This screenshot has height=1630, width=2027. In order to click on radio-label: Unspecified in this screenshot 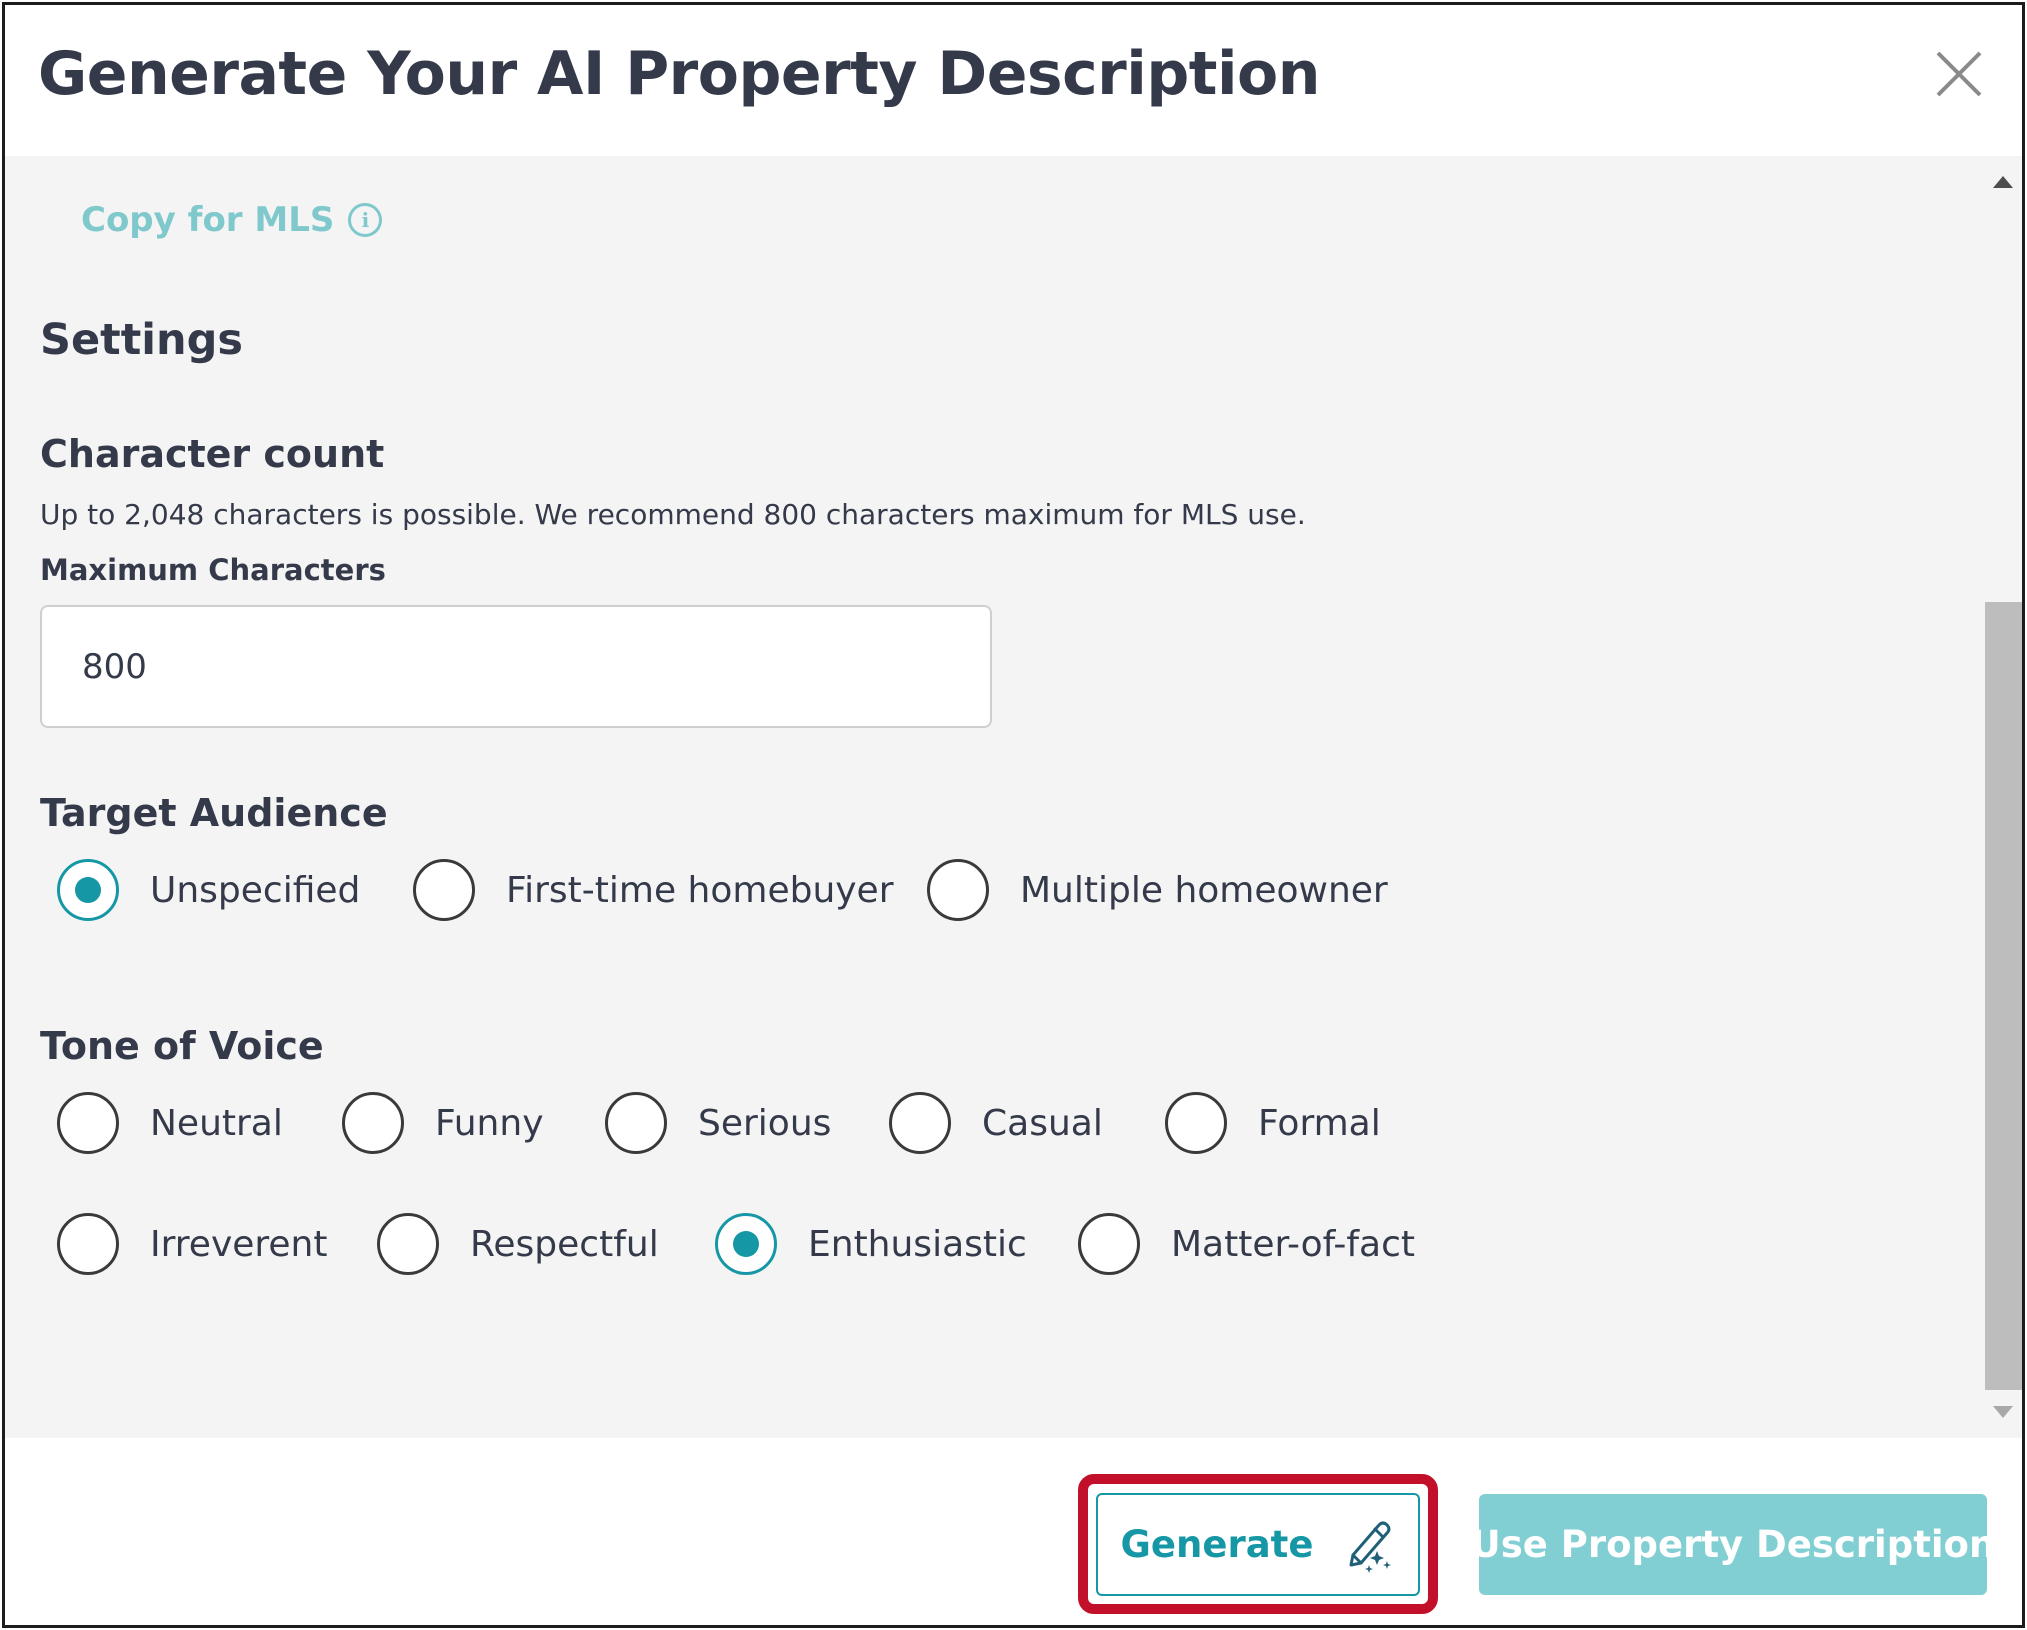, I will do `click(255, 890)`.